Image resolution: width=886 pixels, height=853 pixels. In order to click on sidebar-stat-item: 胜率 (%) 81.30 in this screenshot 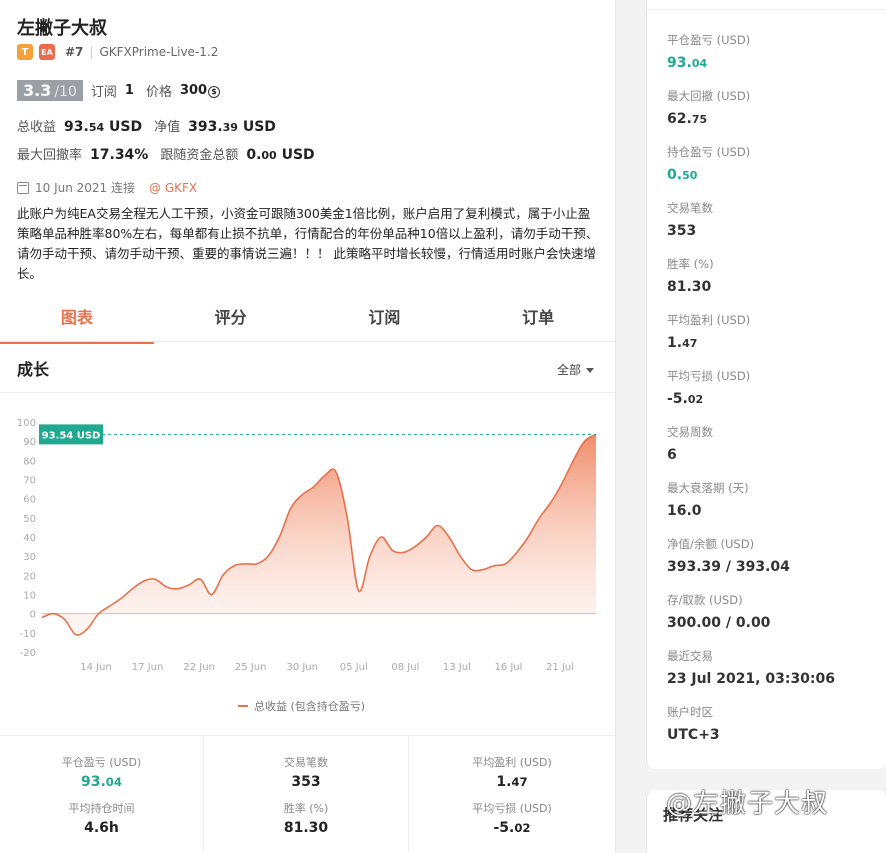, I will do `click(690, 275)`.